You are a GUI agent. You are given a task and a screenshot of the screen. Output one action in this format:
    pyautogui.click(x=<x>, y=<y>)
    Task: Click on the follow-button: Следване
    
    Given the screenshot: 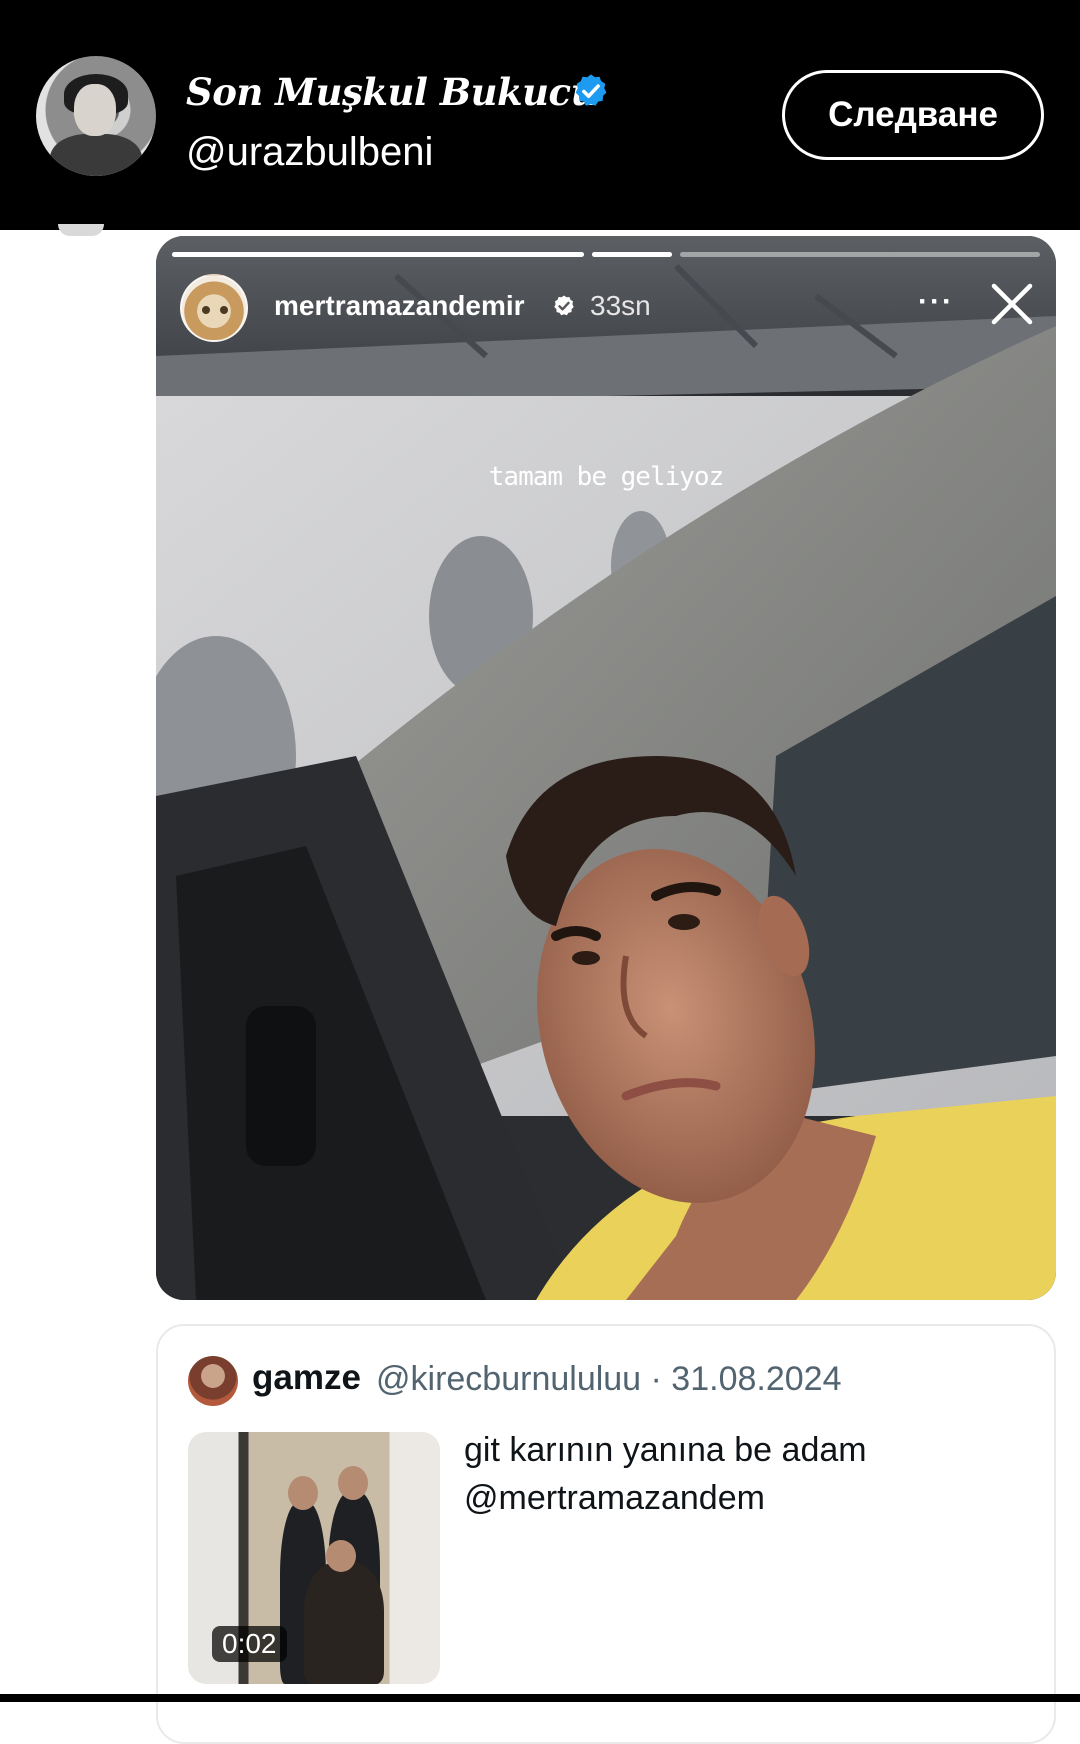 What is the action you would take?
    pyautogui.click(x=913, y=115)
    